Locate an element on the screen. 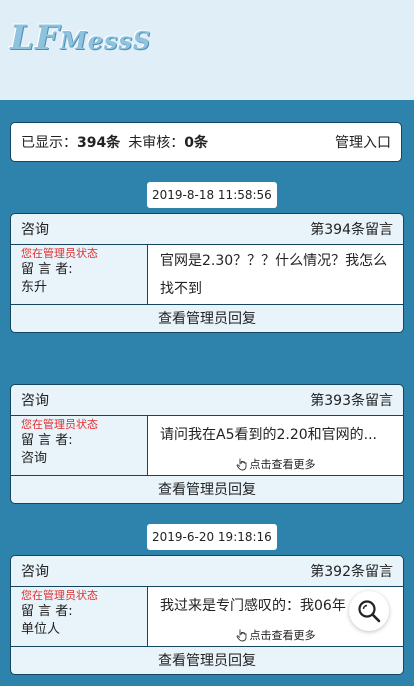  pending-count: 0条 is located at coordinates (196, 143).